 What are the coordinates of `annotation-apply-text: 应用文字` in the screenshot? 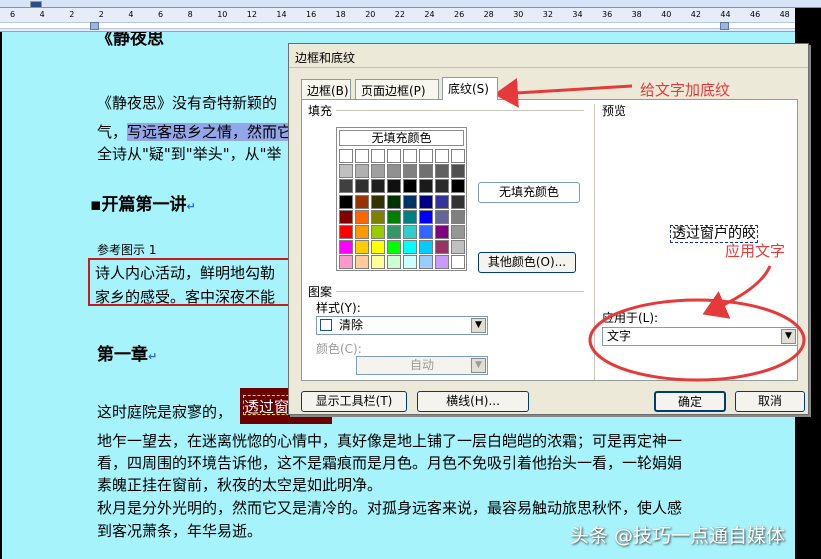 It's located at (755, 251).